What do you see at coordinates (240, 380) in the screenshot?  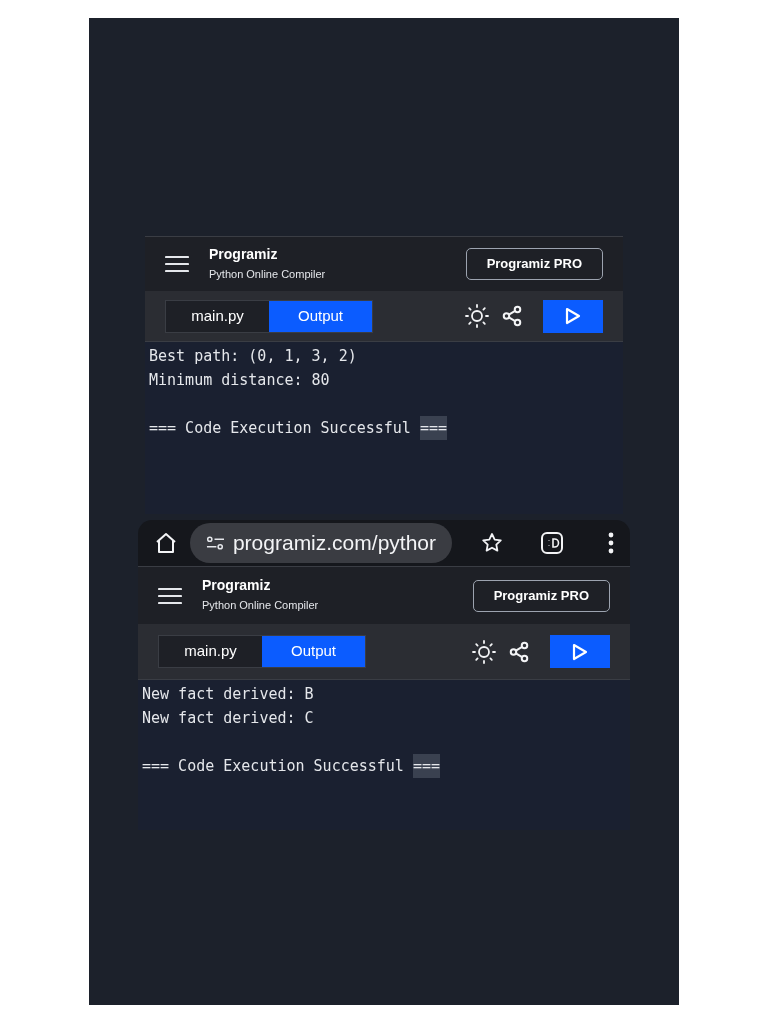 I see `output-line: Minimum distance: 80` at bounding box center [240, 380].